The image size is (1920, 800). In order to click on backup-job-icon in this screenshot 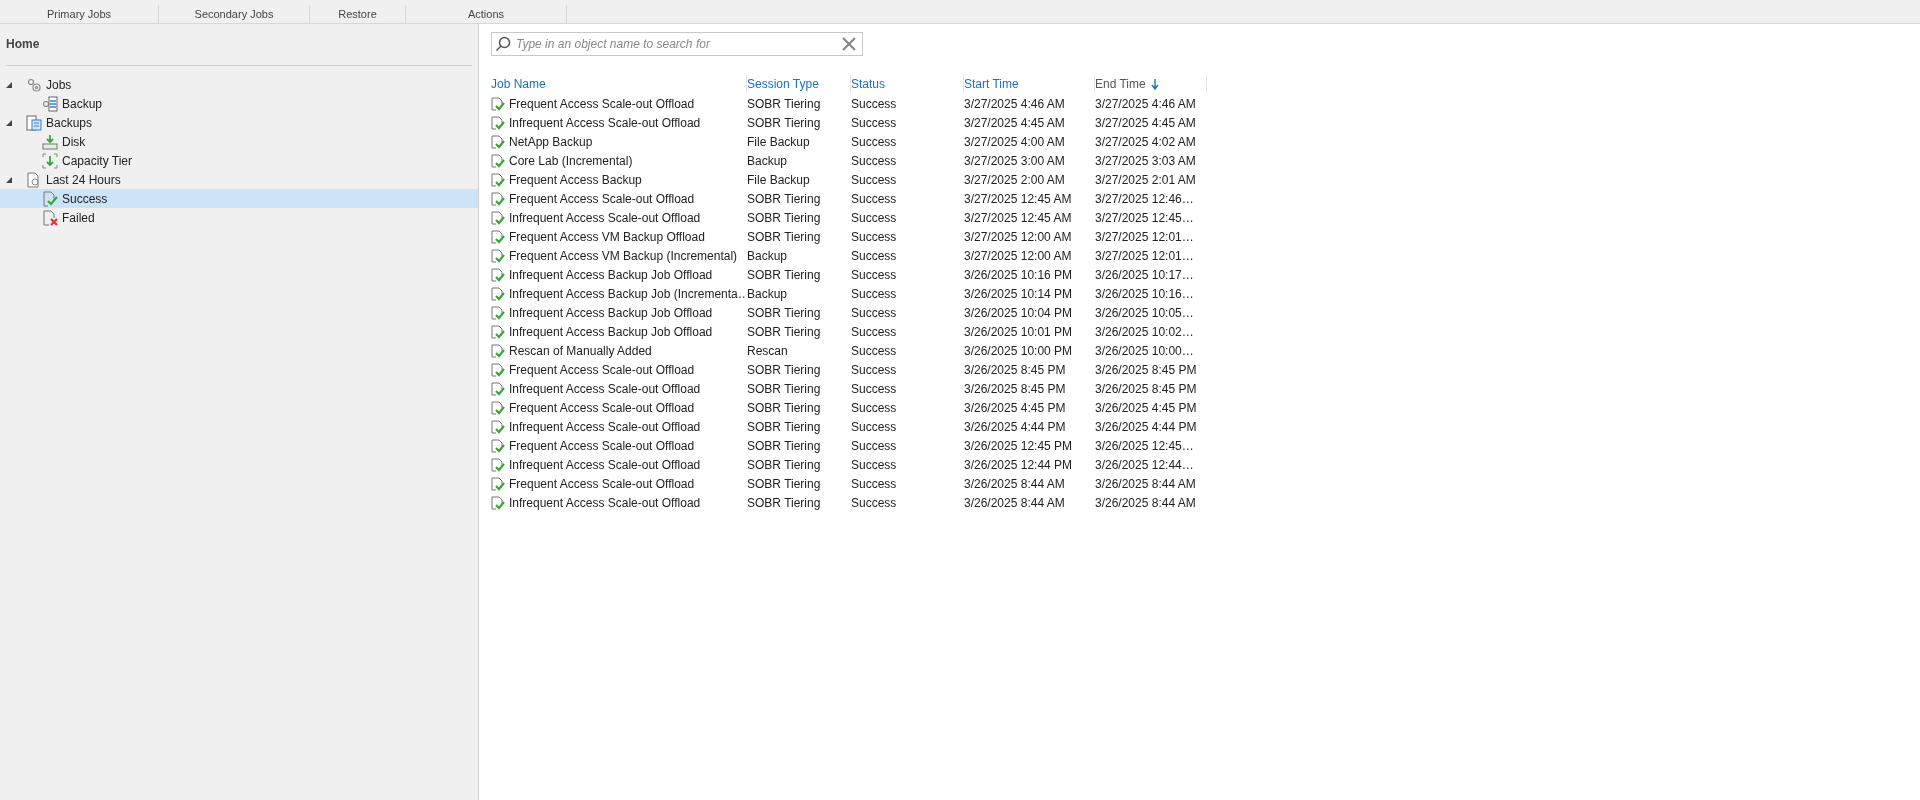, I will do `click(50, 103)`.